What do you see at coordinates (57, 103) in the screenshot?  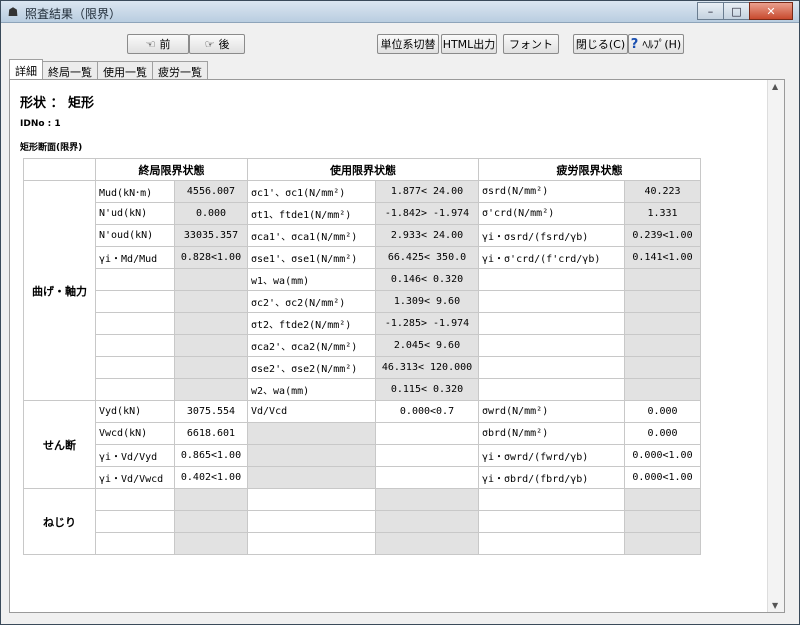 I see `shape-title: 形状 ： 矩形` at bounding box center [57, 103].